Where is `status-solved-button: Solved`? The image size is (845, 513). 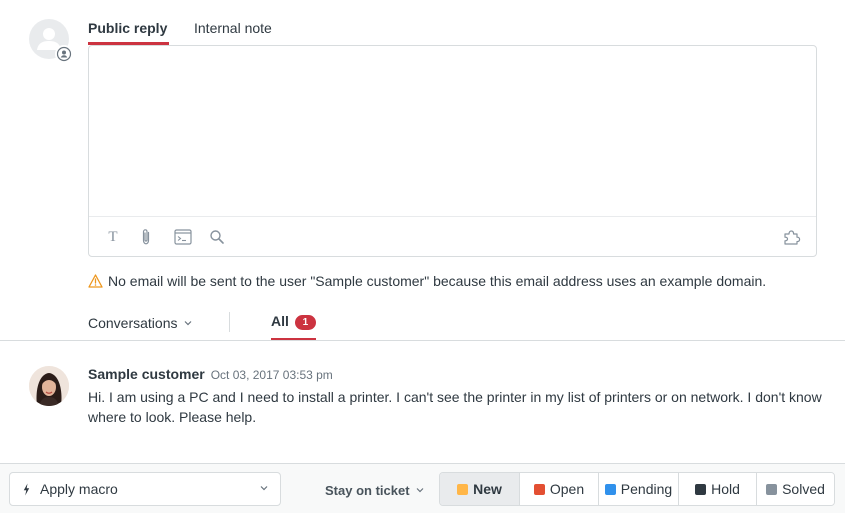
status-solved-button: Solved is located at coordinates (795, 489).